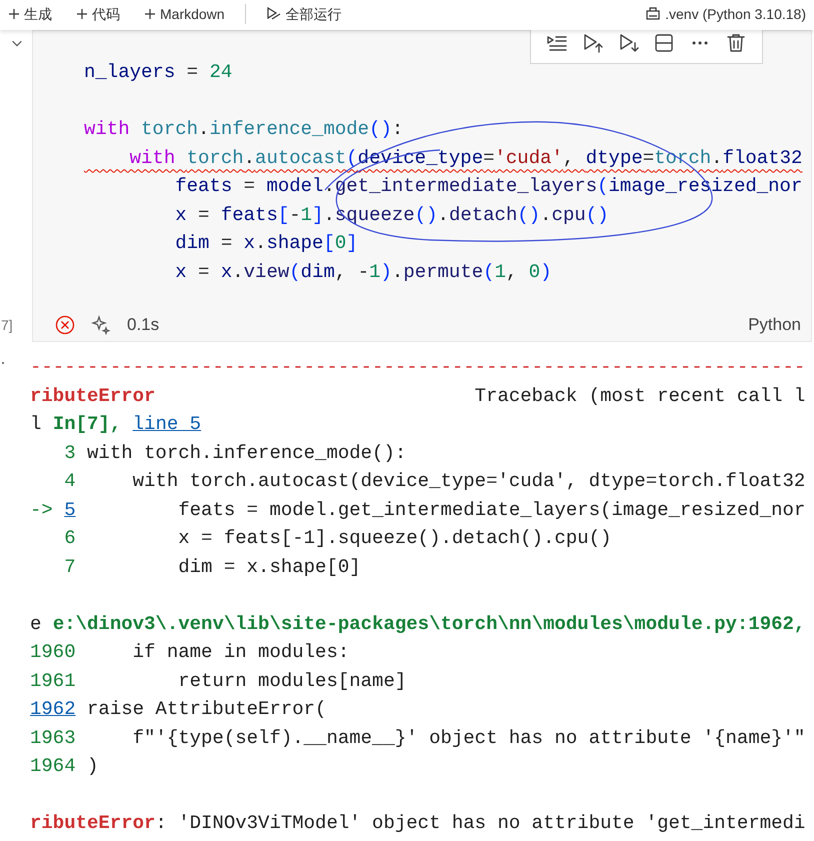 Image resolution: width=814 pixels, height=841 pixels. Describe the element at coordinates (418, 367) in the screenshot. I see `output-line: --------------------------------------------------------------------` at that location.